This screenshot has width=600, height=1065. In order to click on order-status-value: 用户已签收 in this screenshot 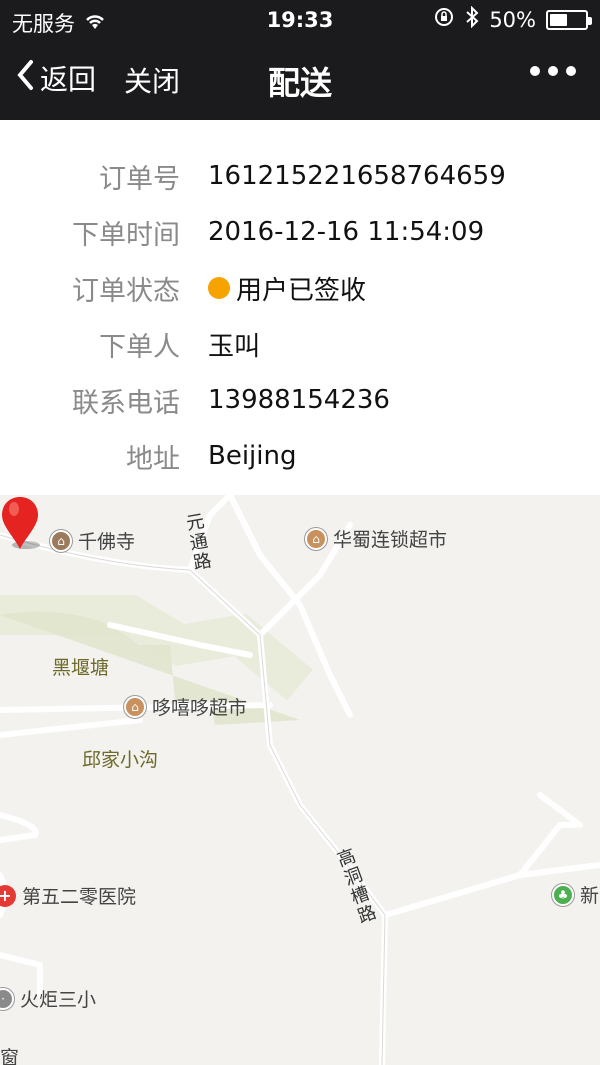, I will do `click(301, 290)`.